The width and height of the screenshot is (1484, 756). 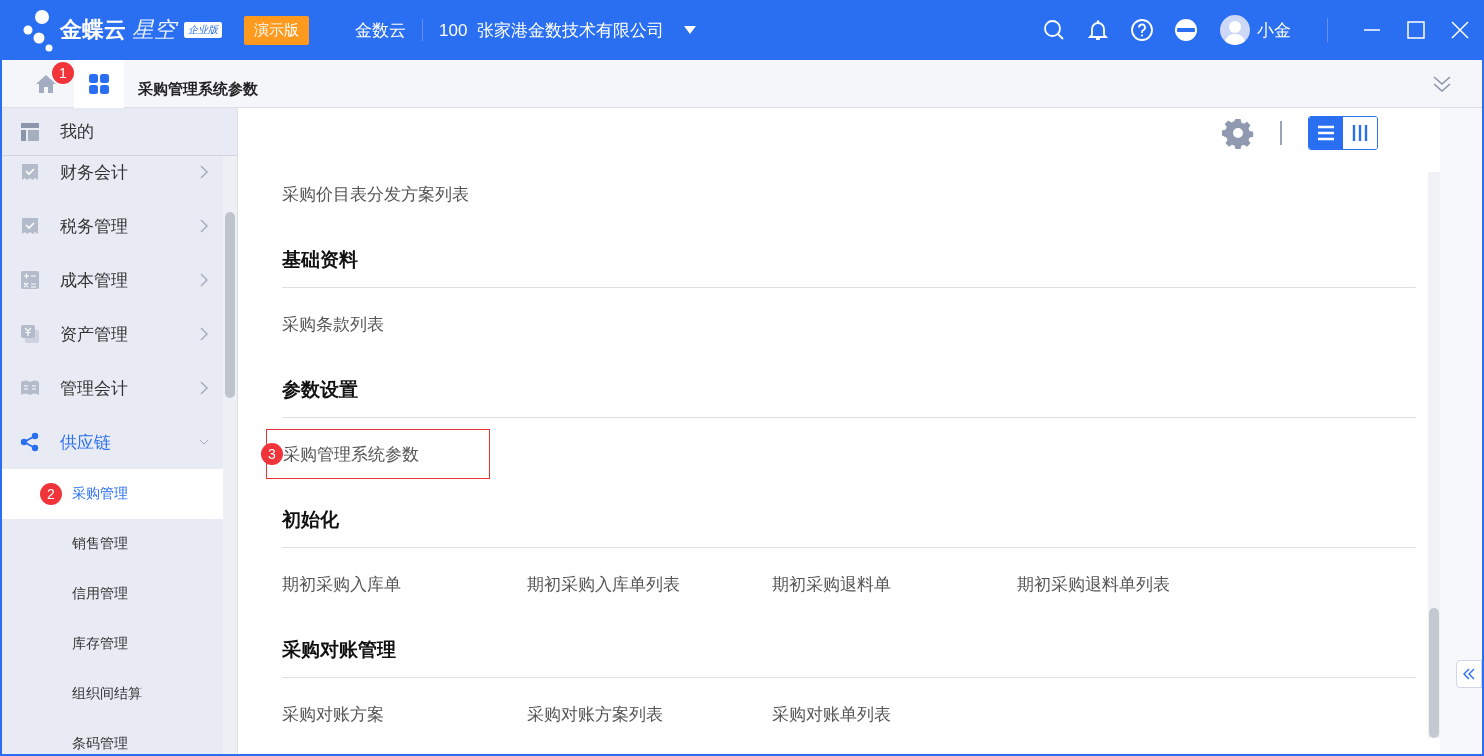 What do you see at coordinates (112, 334) in the screenshot?
I see `sidebar-item: 资产管理` at bounding box center [112, 334].